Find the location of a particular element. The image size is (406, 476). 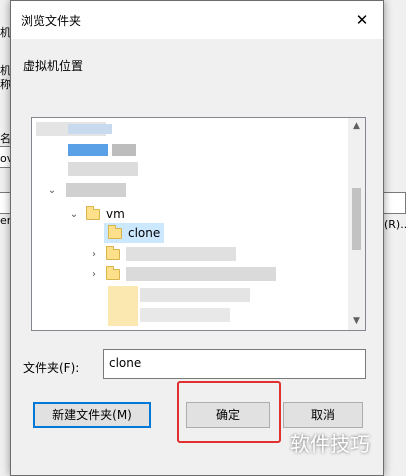

scroll-up-icon: ▲ is located at coordinates (356, 126).